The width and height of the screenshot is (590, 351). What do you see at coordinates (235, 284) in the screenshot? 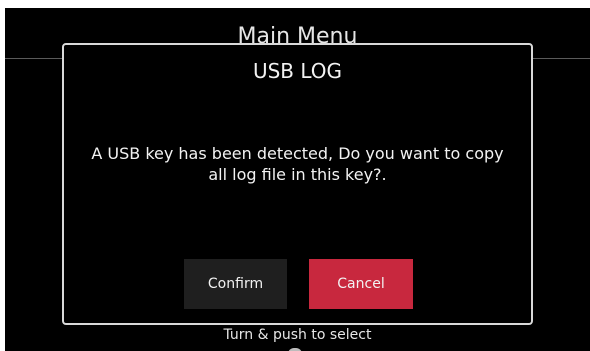
I see `confirm-button: Confirm` at bounding box center [235, 284].